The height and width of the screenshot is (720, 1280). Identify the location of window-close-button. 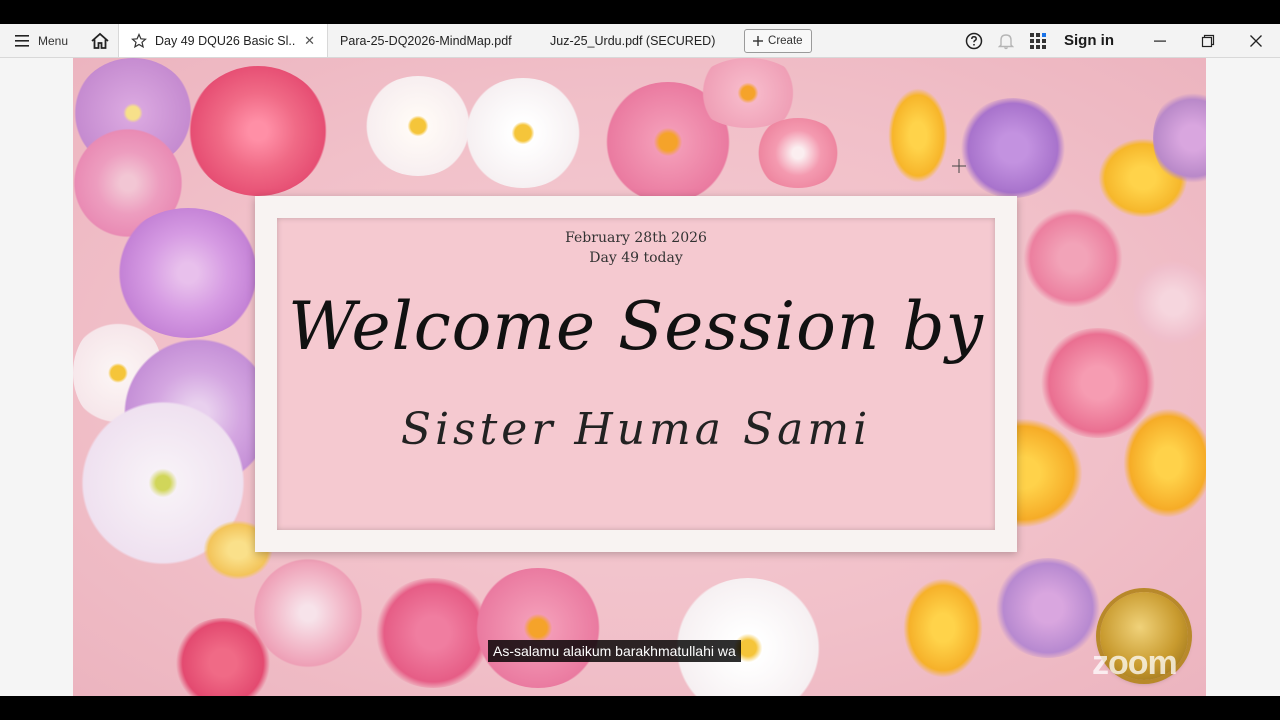
(1256, 40).